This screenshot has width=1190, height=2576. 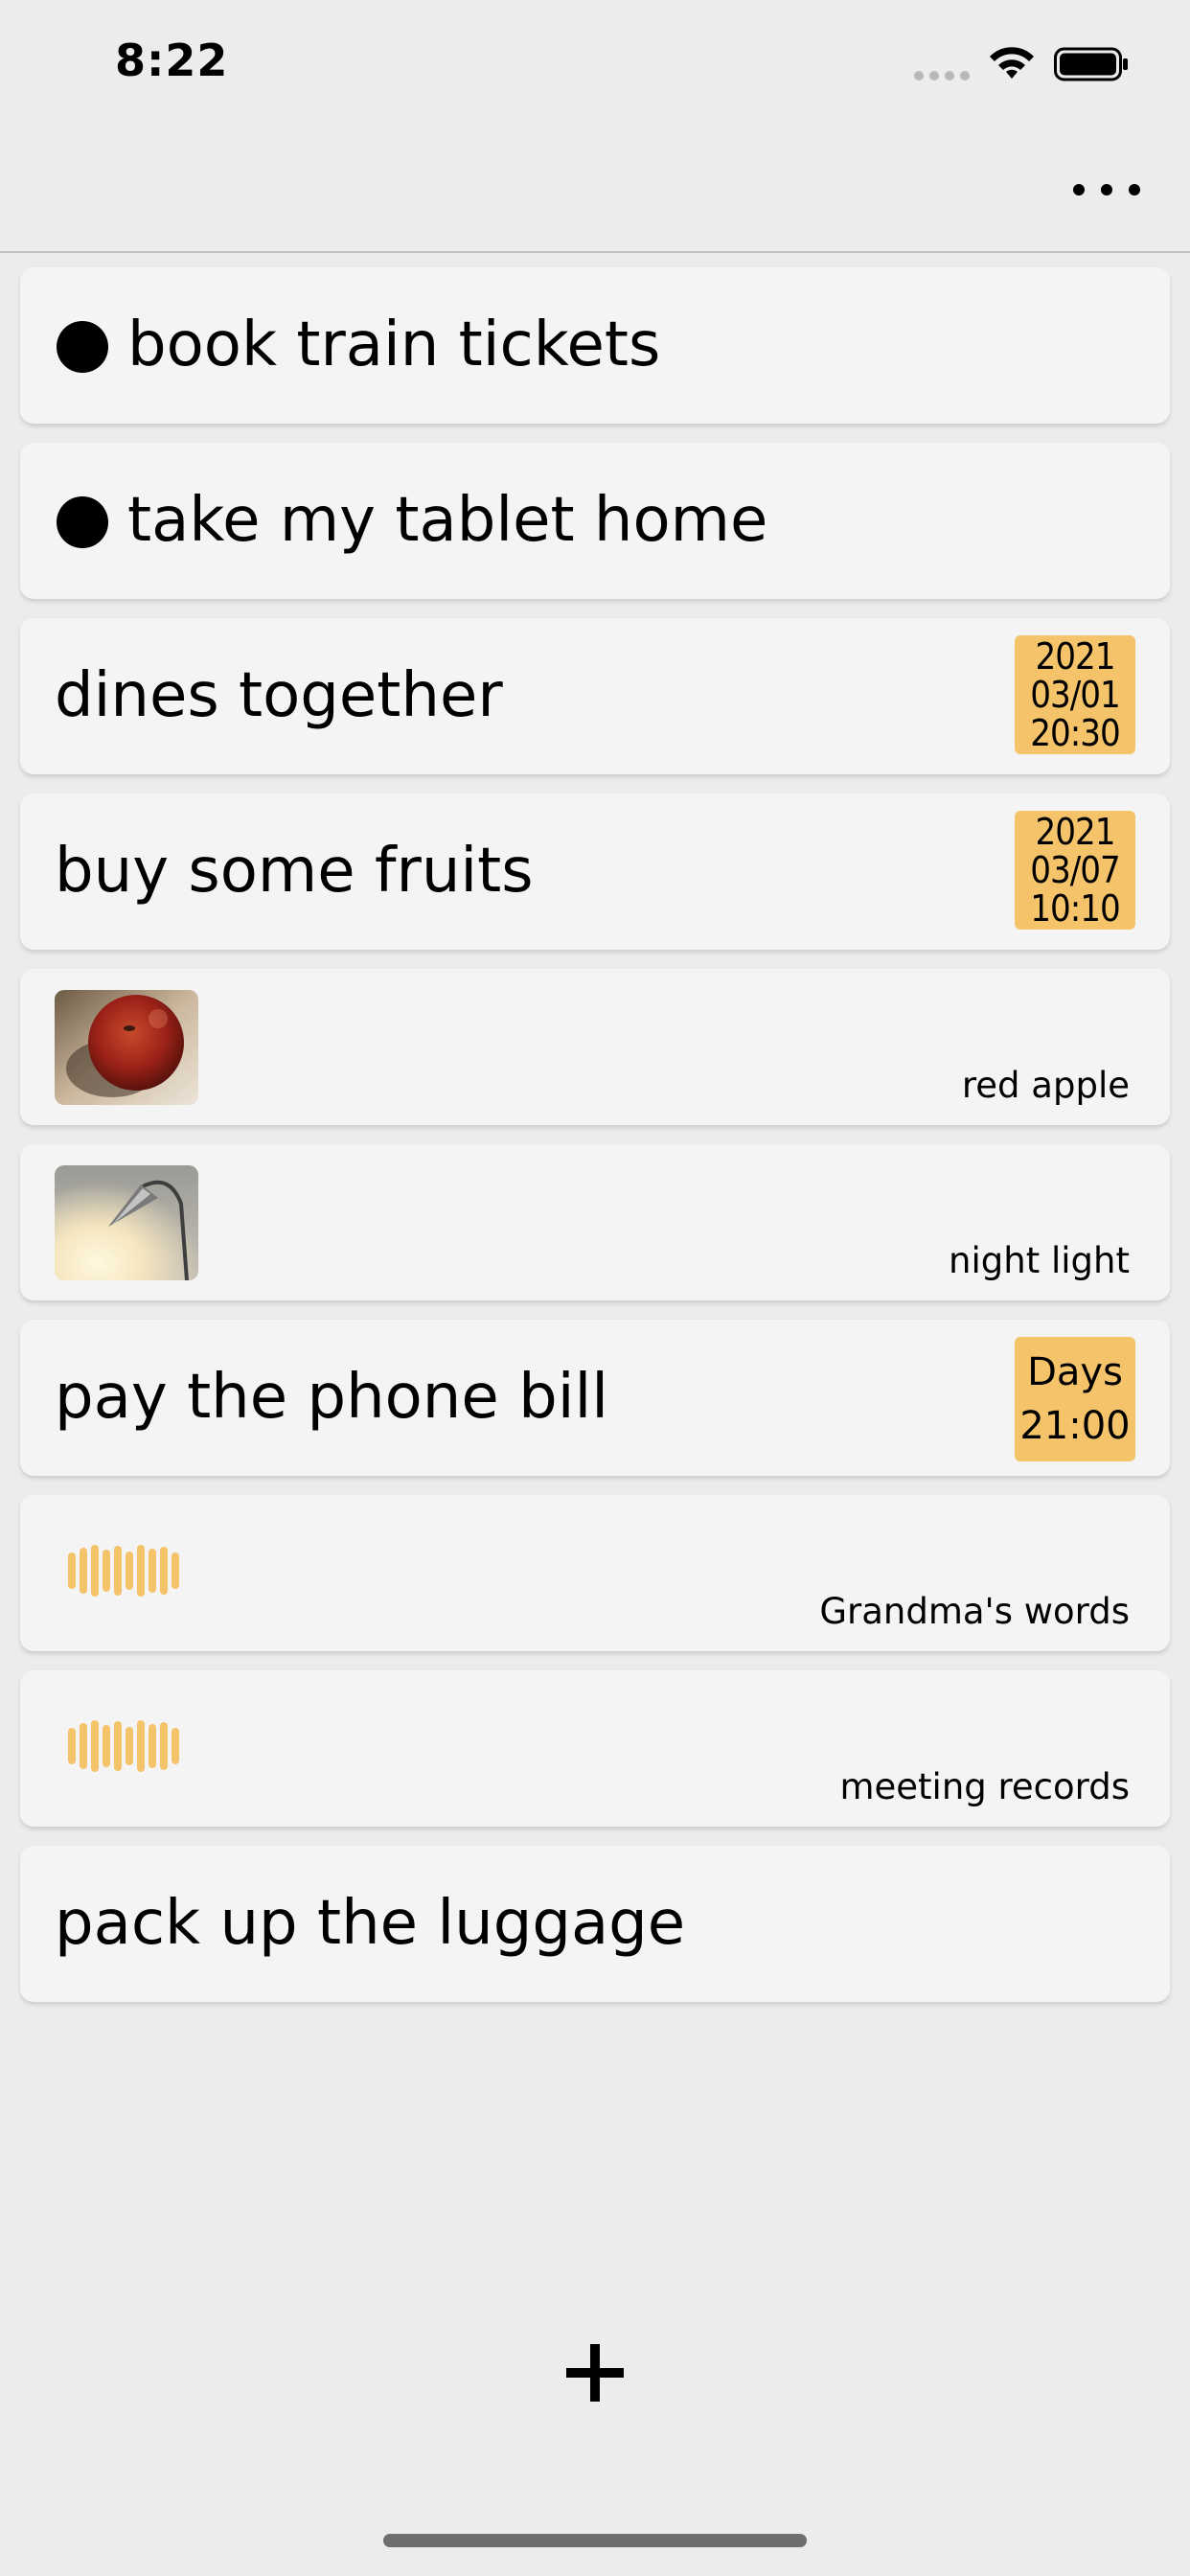 I want to click on list-item: take my tablet home, so click(x=595, y=521).